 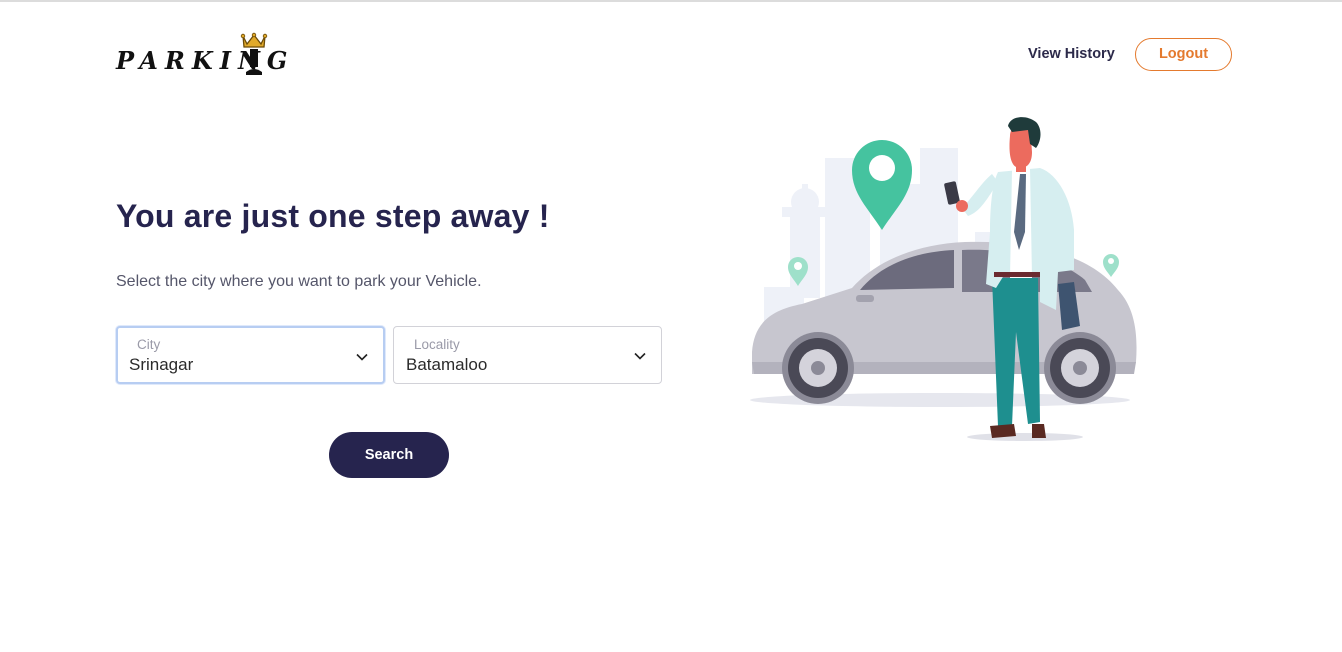 I want to click on locality-select: Locality Batamaloo, so click(x=527, y=355).